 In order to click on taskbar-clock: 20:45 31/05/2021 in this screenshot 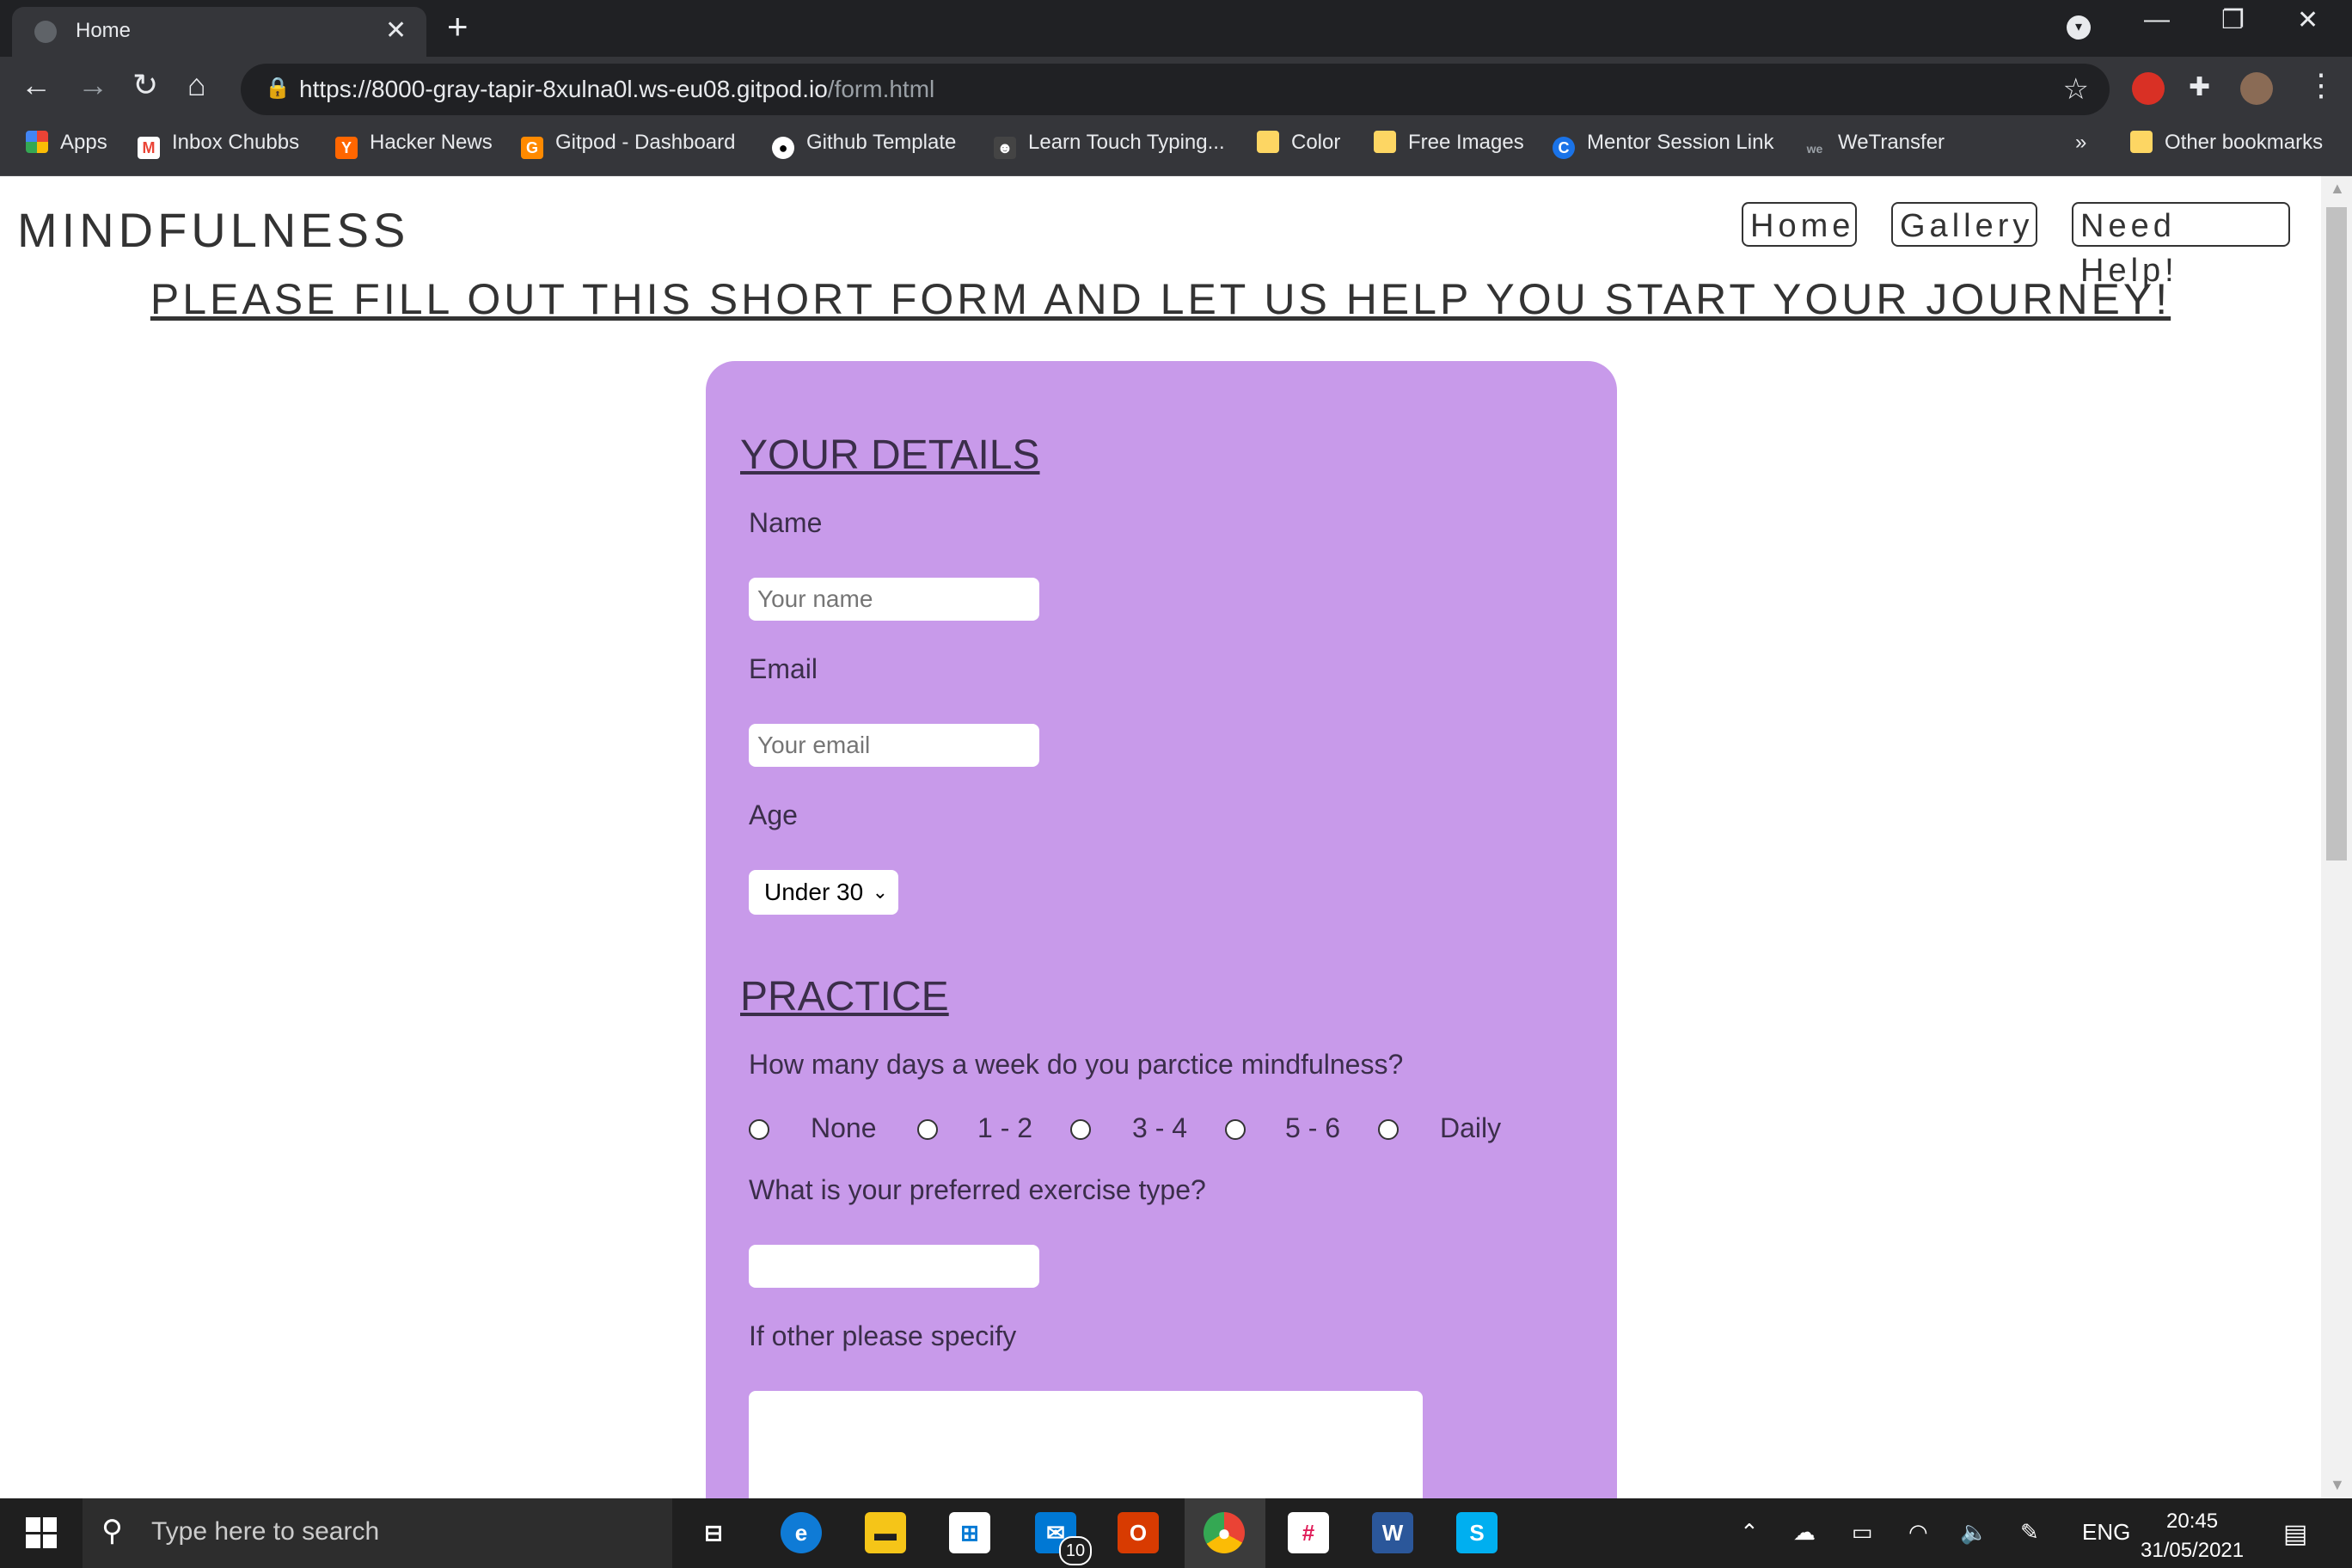, I will do `click(2192, 1536)`.